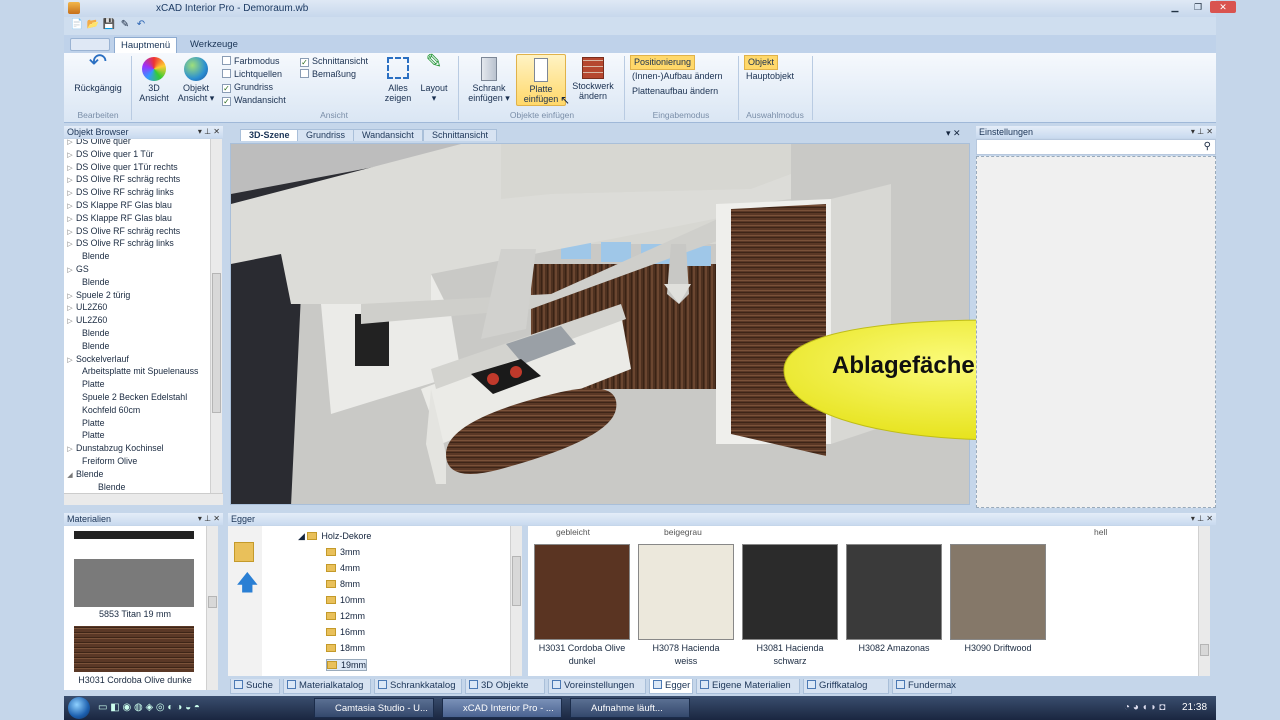 This screenshot has height=720, width=1280. I want to click on tree-item: ▷ DS Olive RF schräg rechts, so click(137, 179).